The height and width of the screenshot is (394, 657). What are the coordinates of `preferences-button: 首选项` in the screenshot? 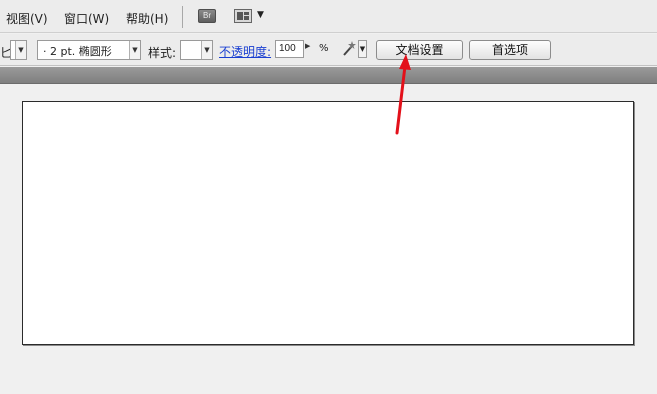 It's located at (510, 50).